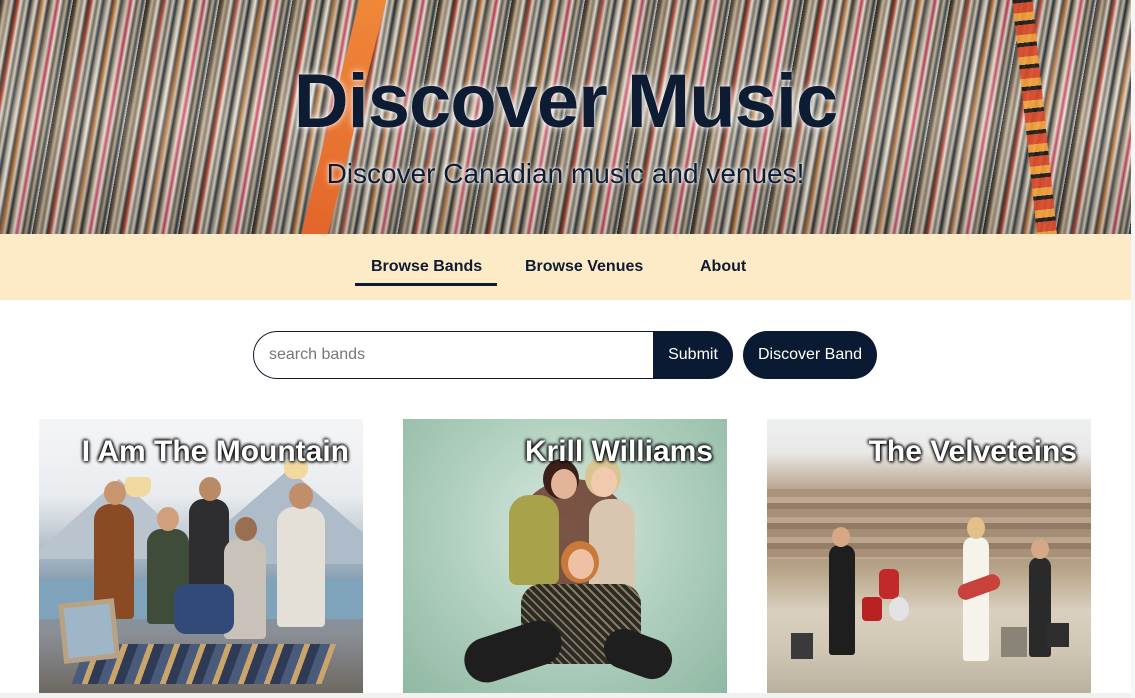 The width and height of the screenshot is (1135, 698). Describe the element at coordinates (1133, 349) in the screenshot. I see `vertical-scrollbar` at that location.